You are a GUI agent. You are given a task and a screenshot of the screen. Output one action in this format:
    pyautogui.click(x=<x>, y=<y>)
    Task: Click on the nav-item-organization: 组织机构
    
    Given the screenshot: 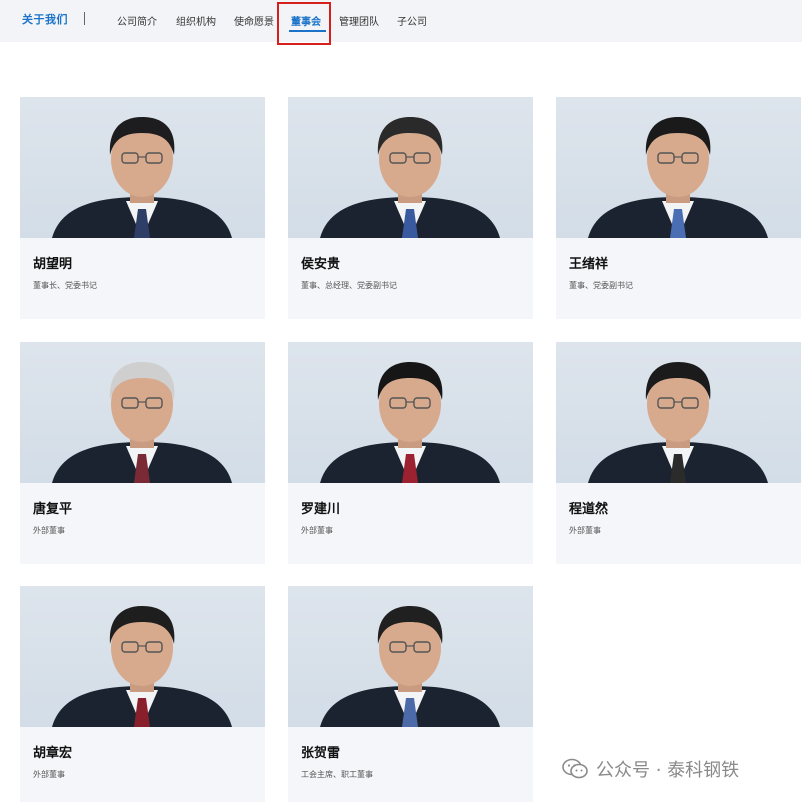 What is the action you would take?
    pyautogui.click(x=196, y=20)
    